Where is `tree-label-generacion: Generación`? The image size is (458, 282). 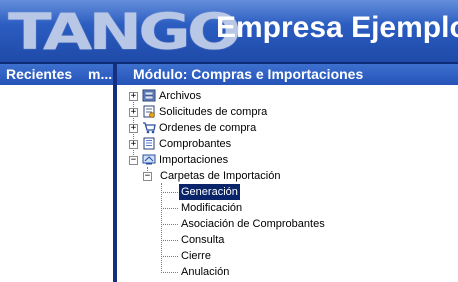
tree-label-generacion: Generación is located at coordinates (209, 192).